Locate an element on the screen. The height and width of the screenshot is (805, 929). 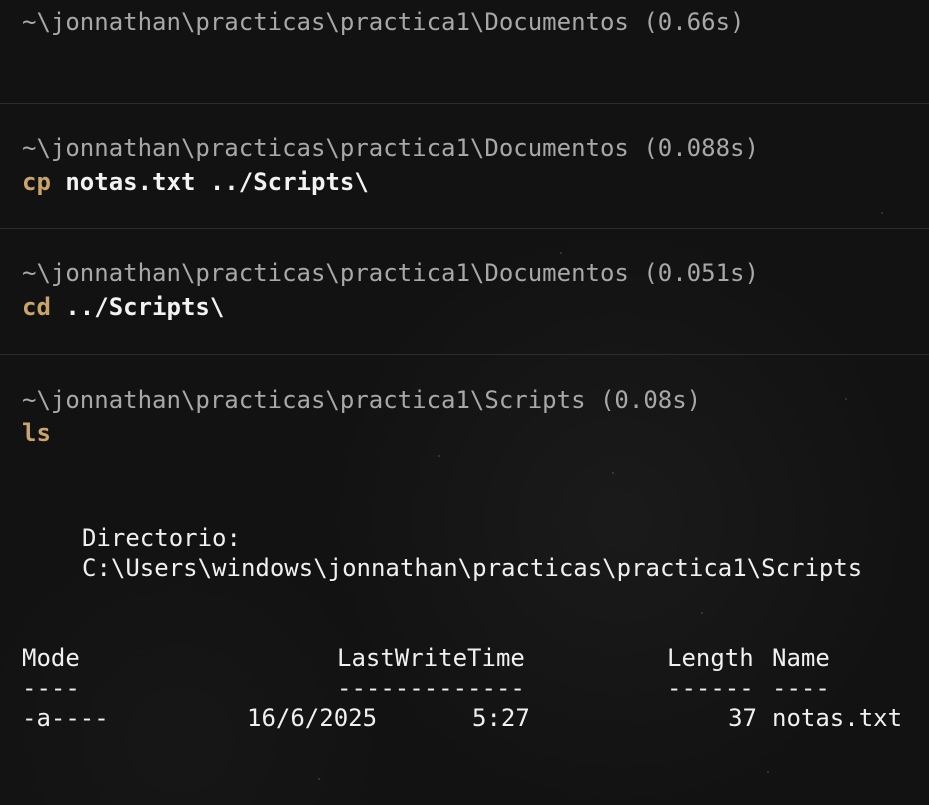
command-line: cd ../Scripts\ is located at coordinates (123, 307).